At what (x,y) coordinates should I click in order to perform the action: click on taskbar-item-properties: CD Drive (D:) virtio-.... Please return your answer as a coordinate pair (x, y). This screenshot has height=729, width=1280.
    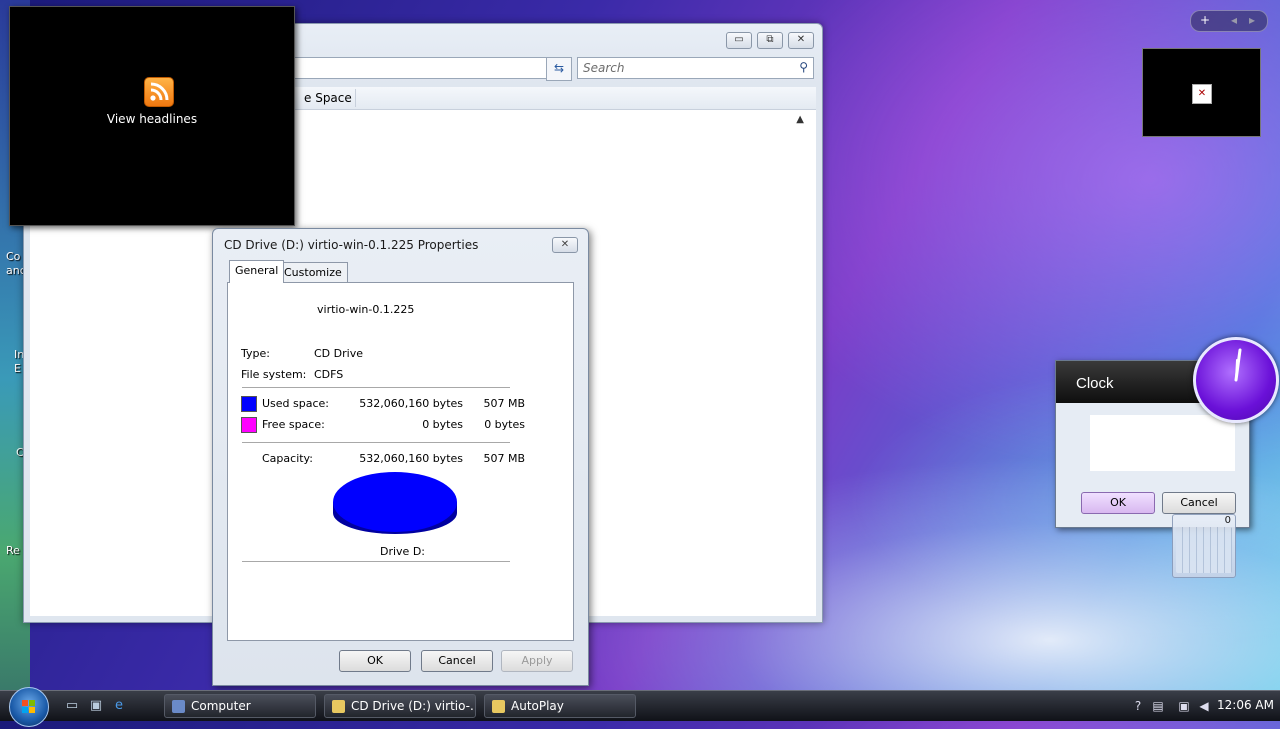
    Looking at the image, I should click on (400, 706).